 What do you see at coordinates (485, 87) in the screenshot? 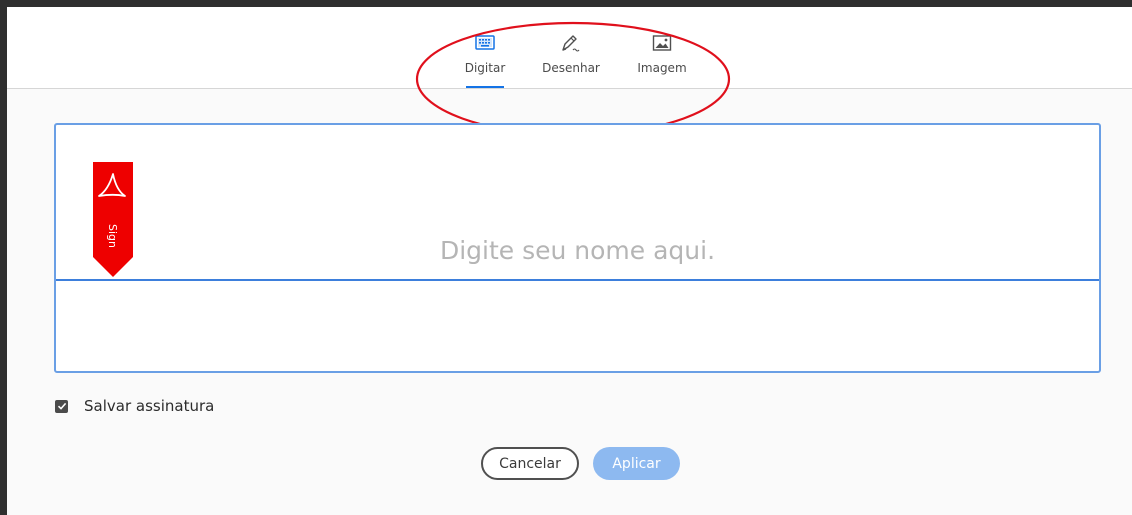
I see `active-tab-indicator` at bounding box center [485, 87].